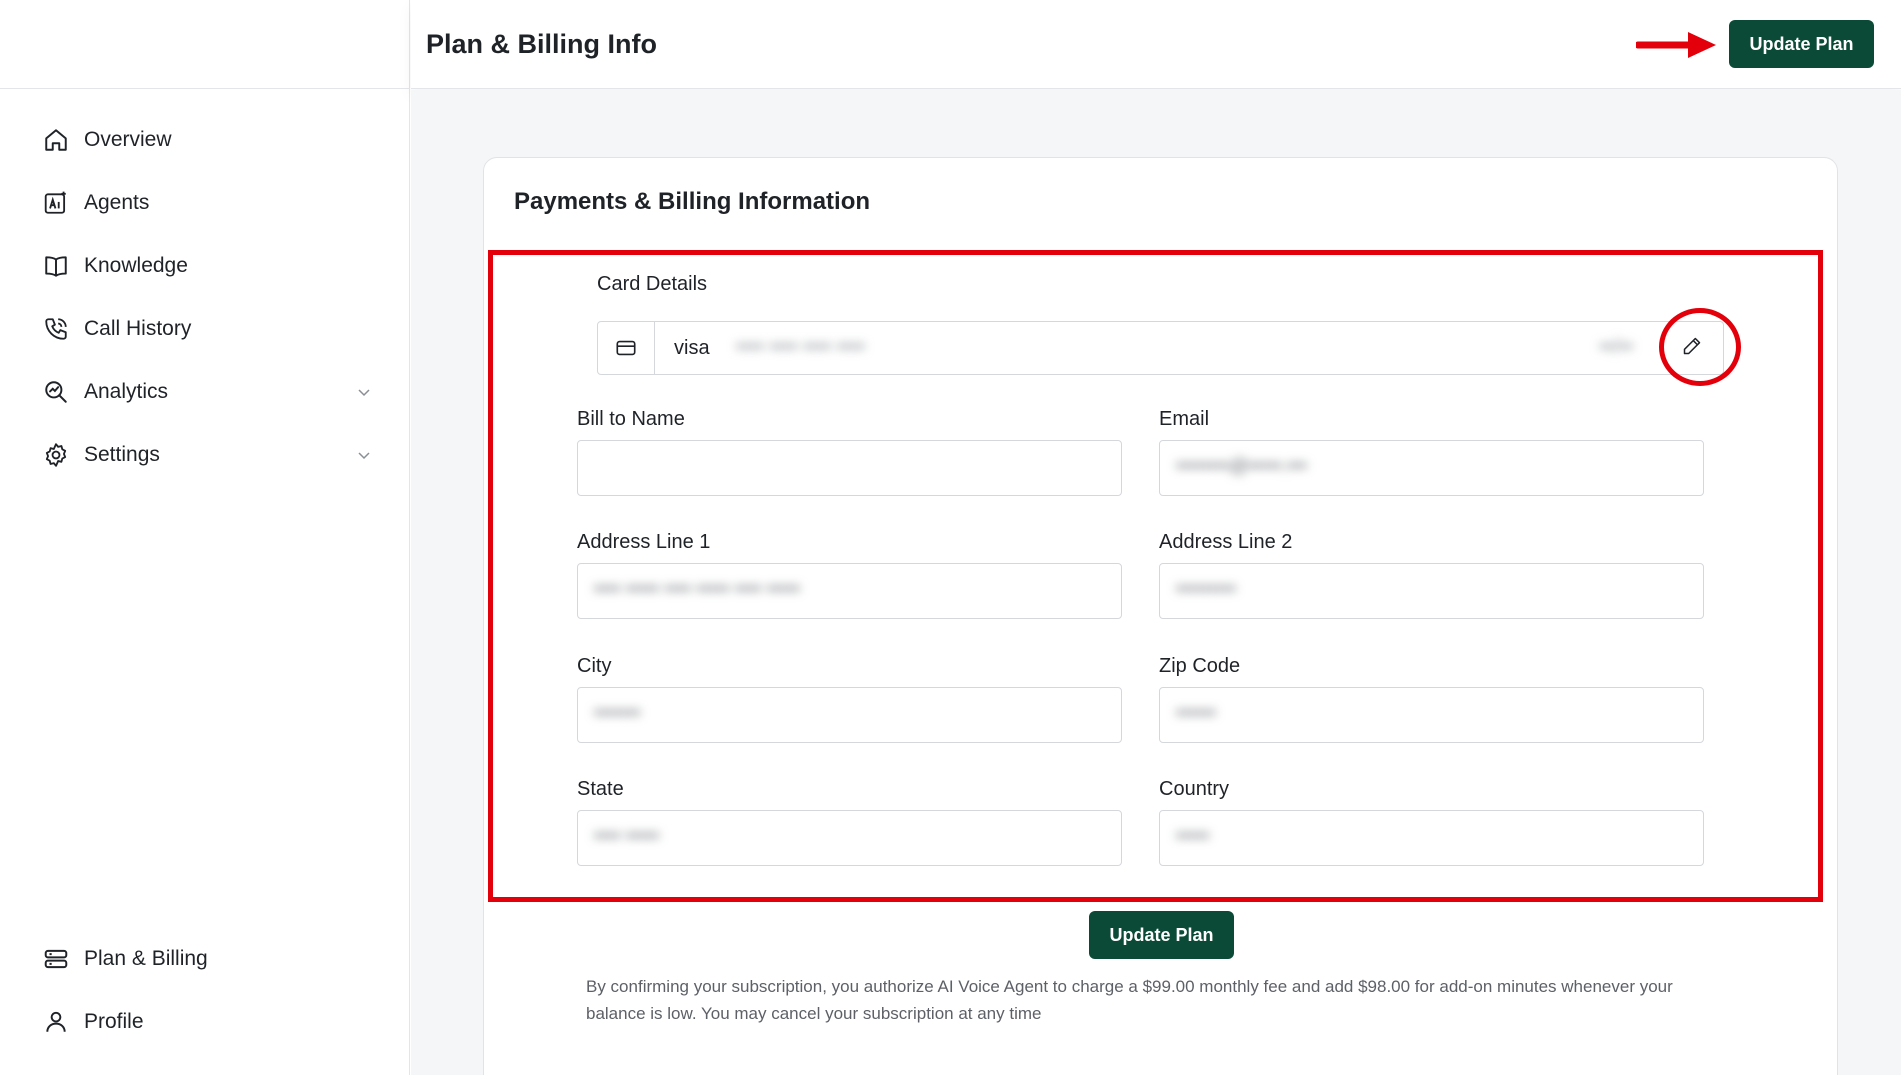 This screenshot has height=1075, width=1901. What do you see at coordinates (1226, 542) in the screenshot?
I see `address-line-2-label: Address Line 2` at bounding box center [1226, 542].